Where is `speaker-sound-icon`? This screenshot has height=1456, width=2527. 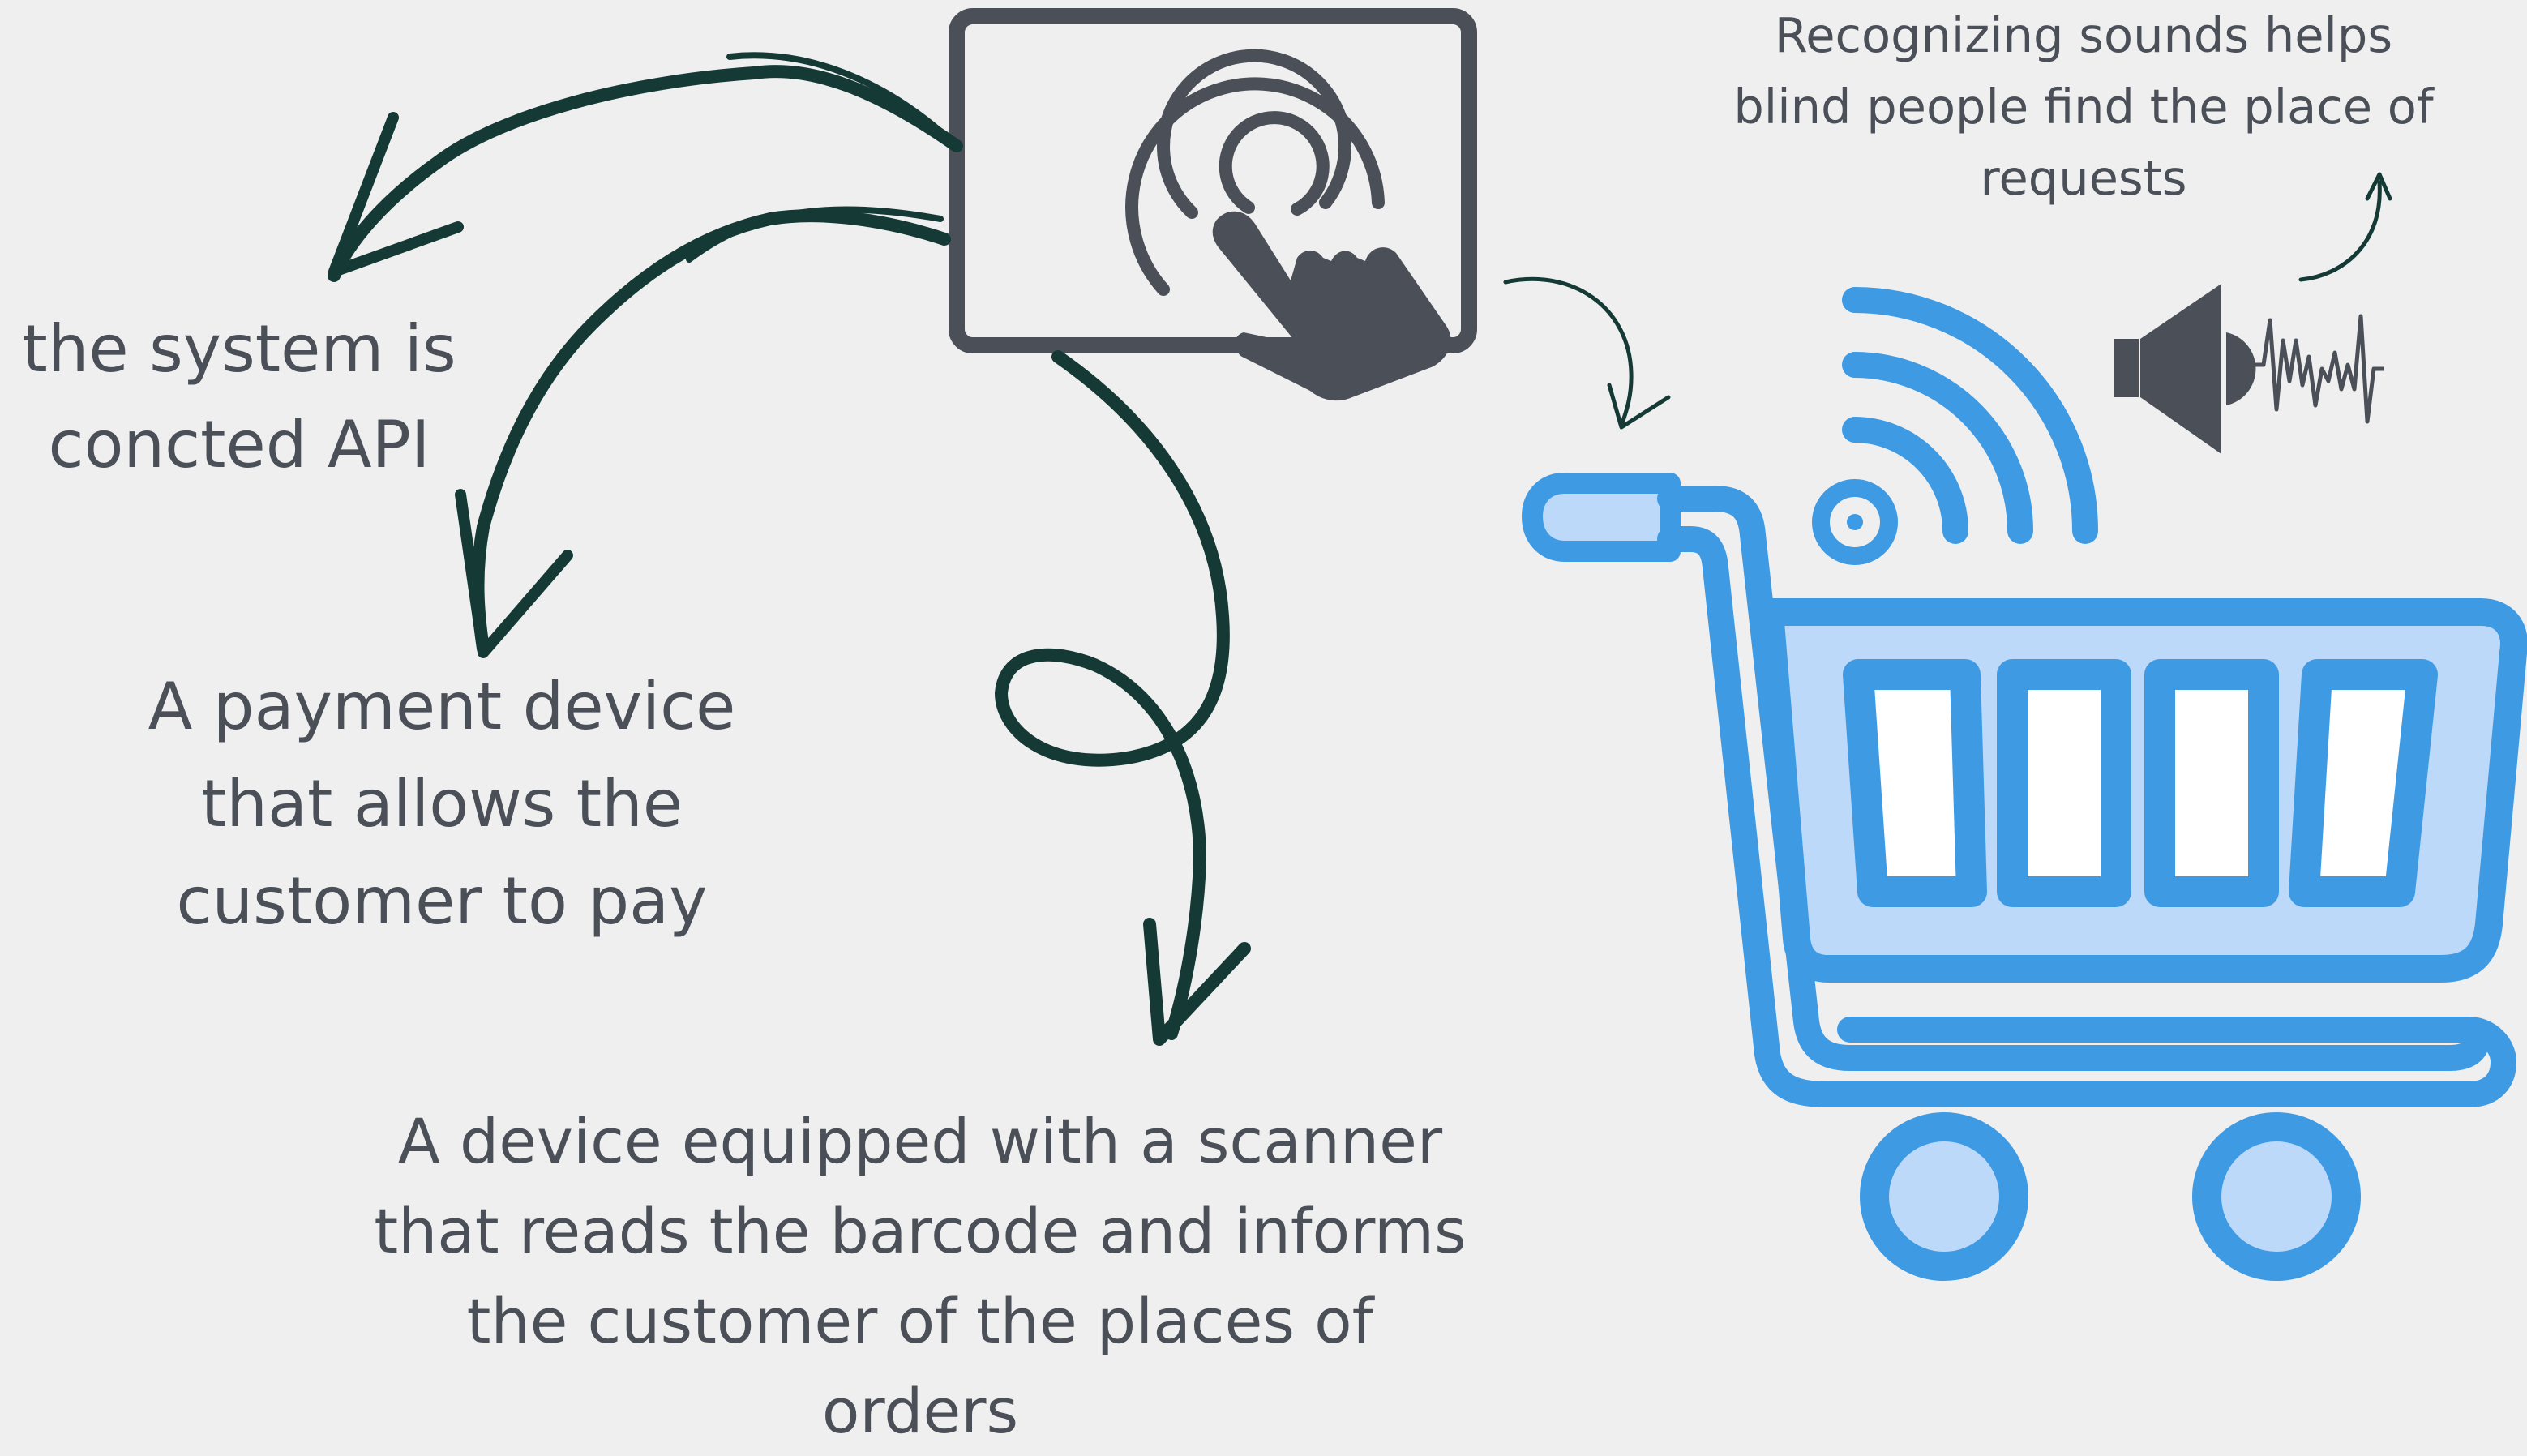
speaker-sound-icon is located at coordinates (2249, 369).